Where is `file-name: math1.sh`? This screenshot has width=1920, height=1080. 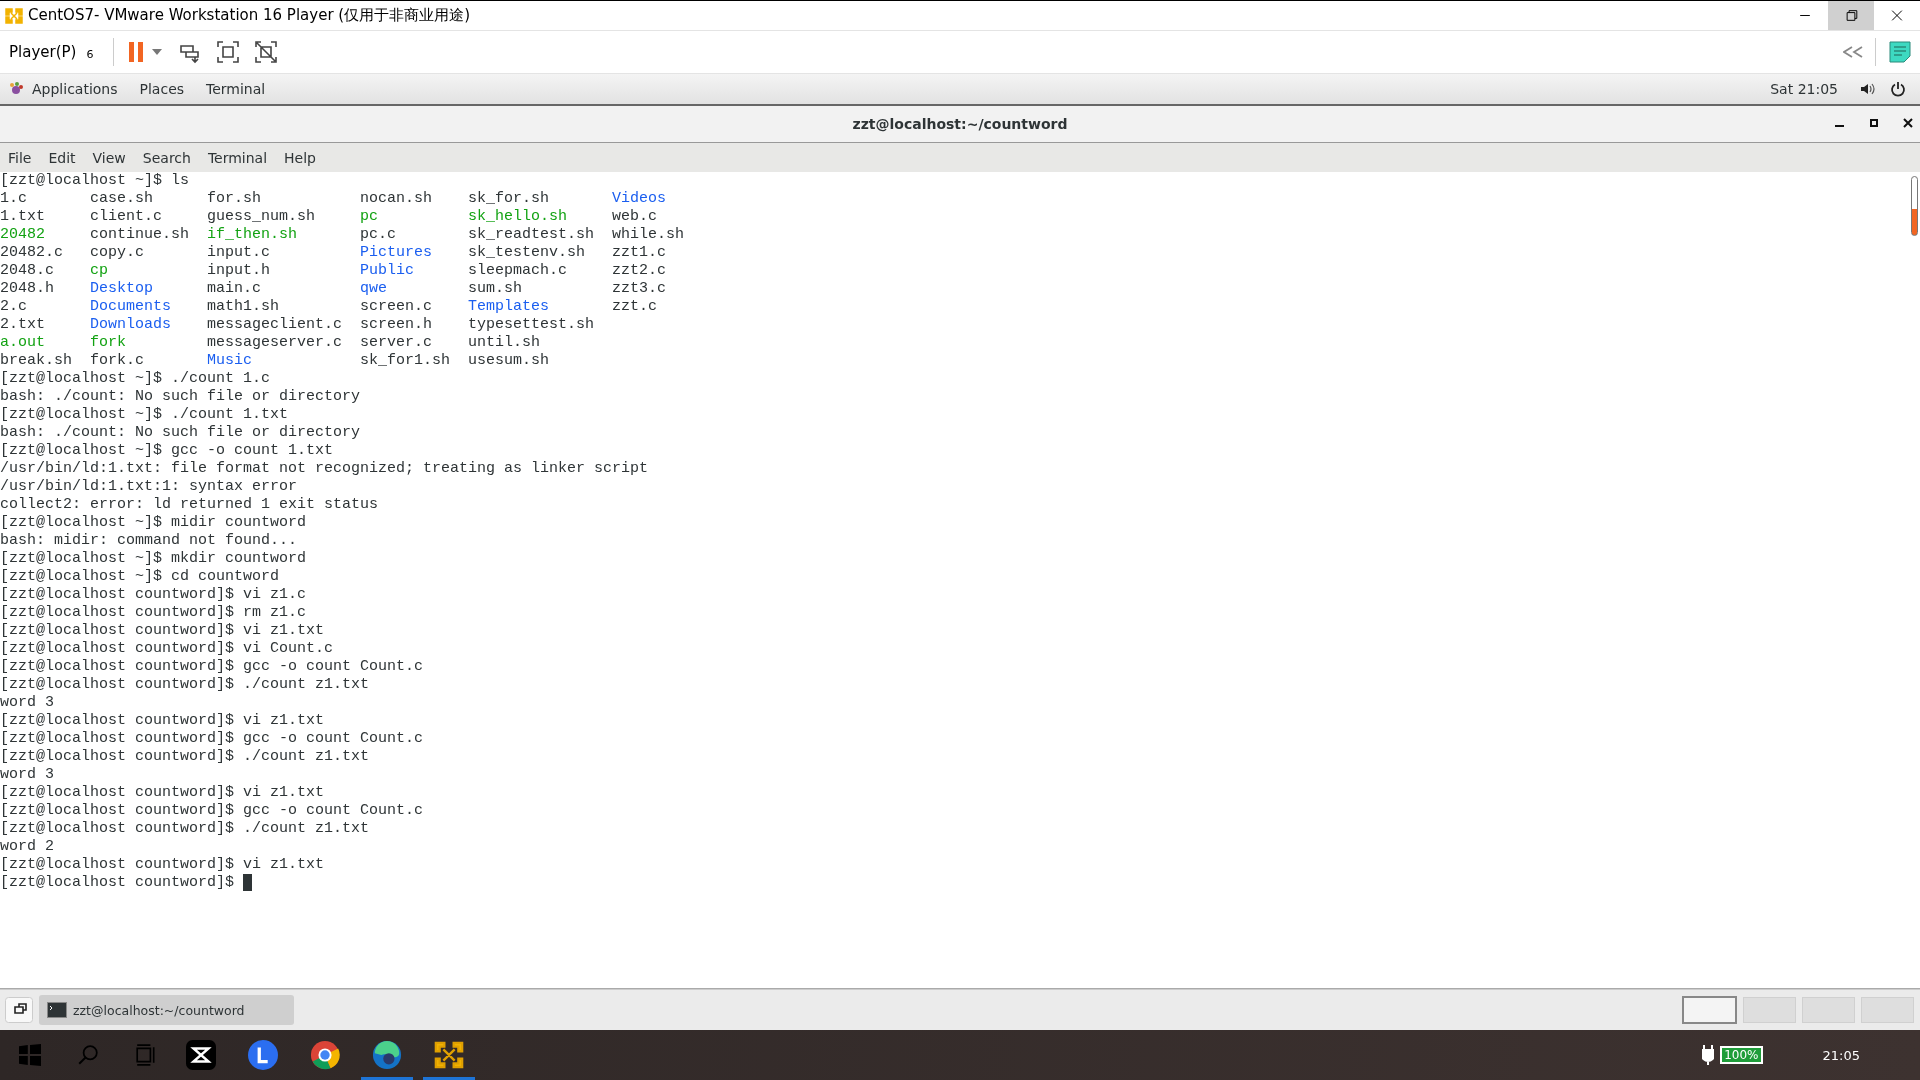 file-name: math1.sh is located at coordinates (243, 306).